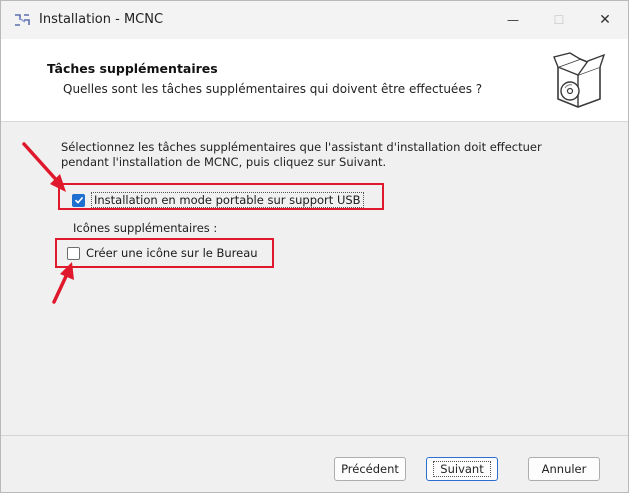 This screenshot has height=493, width=629. Describe the element at coordinates (145, 228) in the screenshot. I see `extra-icons-label: Icônes supplémentaires :` at that location.